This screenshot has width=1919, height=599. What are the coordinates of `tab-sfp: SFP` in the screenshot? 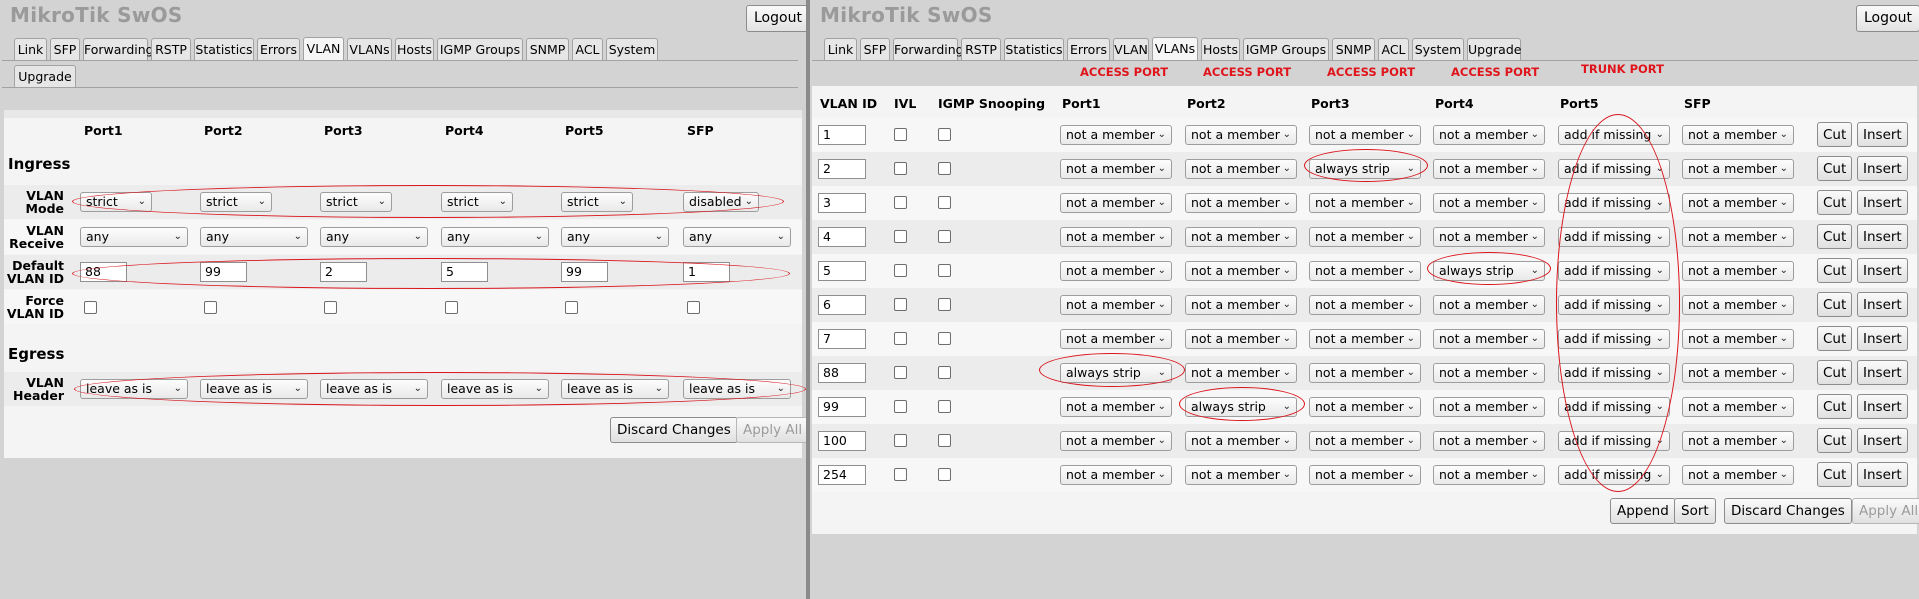 It's located at (875, 49).